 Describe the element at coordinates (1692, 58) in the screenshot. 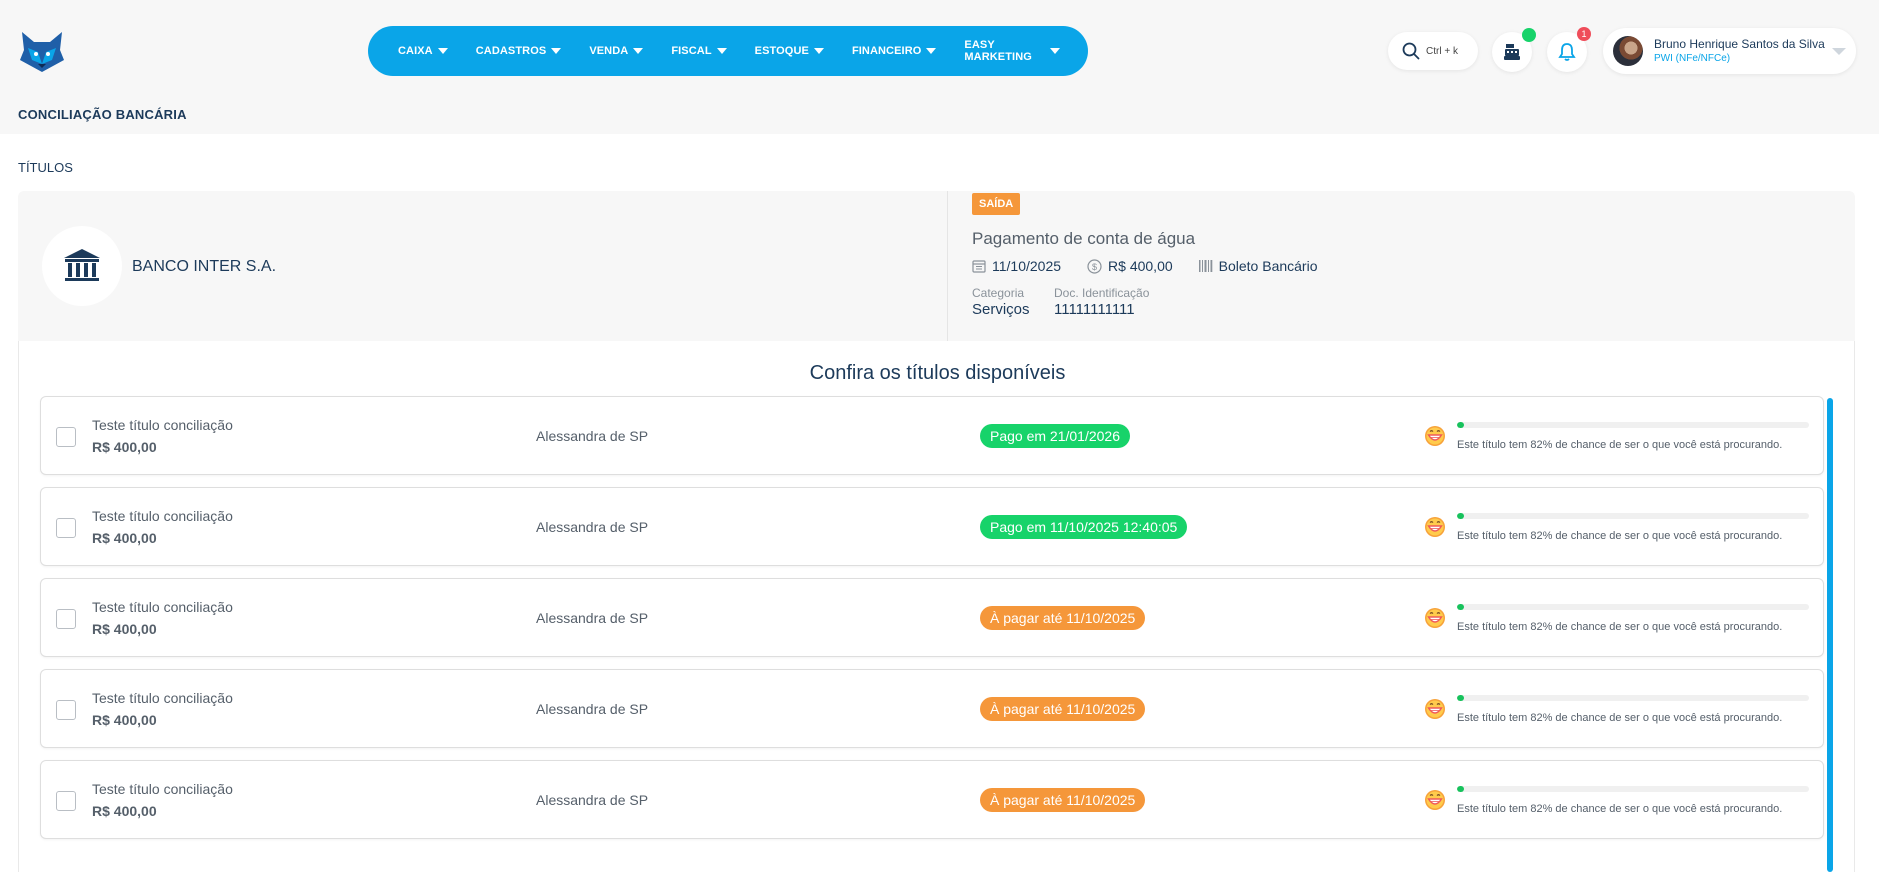

I see `user-role: PWI (NFe/NFCe)` at that location.